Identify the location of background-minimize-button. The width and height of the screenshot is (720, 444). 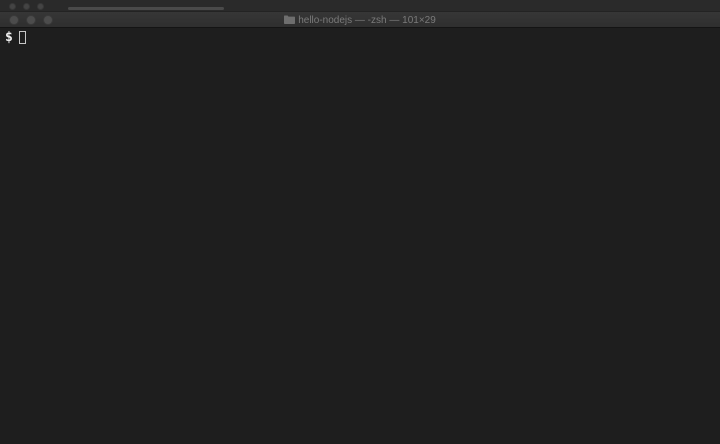
(26, 6).